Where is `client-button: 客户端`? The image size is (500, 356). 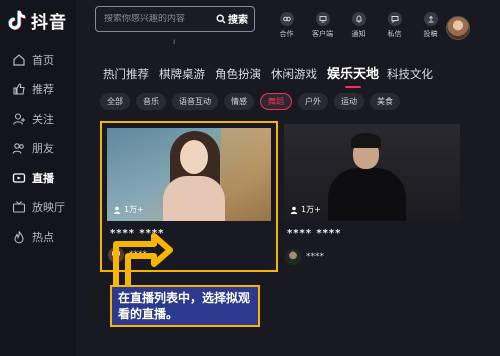 client-button: 客户端 is located at coordinates (322, 25).